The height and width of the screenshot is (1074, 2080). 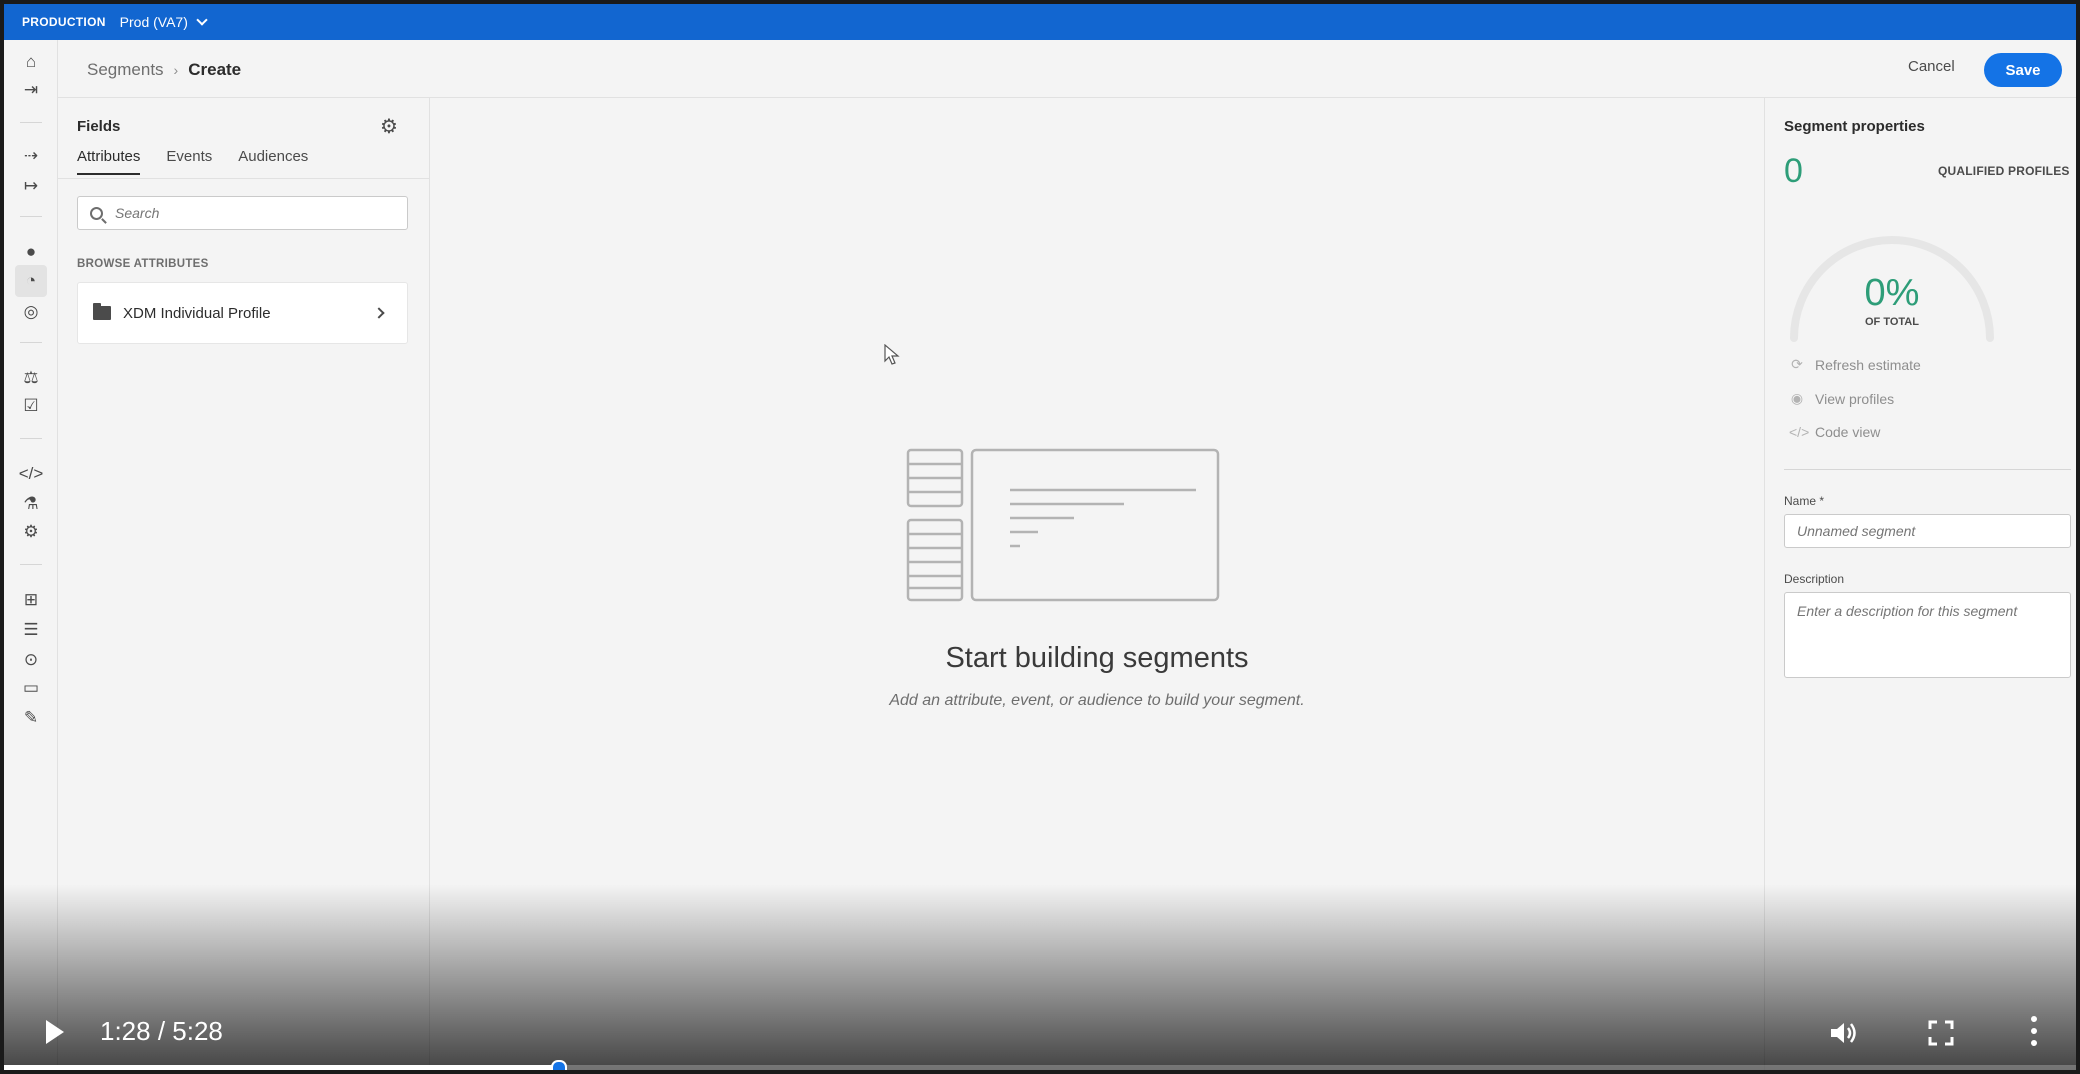 I want to click on play-icon, so click(x=55, y=1032).